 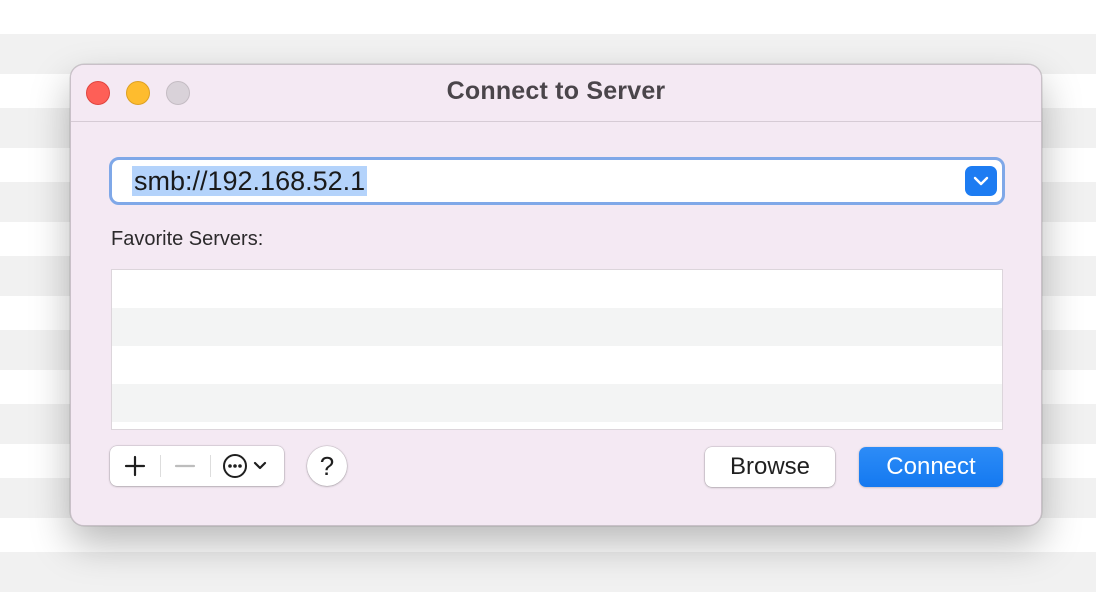 I want to click on remove-favorite-button, so click(x=185, y=466).